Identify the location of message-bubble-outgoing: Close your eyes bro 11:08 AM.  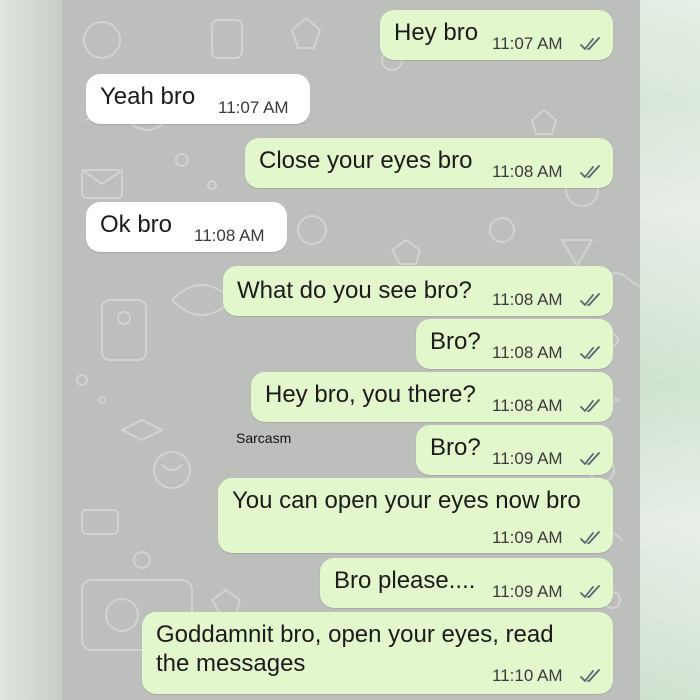
(429, 163).